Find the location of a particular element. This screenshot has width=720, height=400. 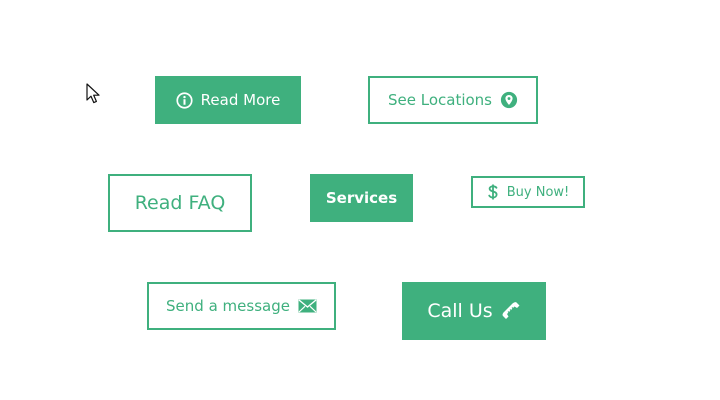

see-locations-label: See Locations is located at coordinates (439, 100).